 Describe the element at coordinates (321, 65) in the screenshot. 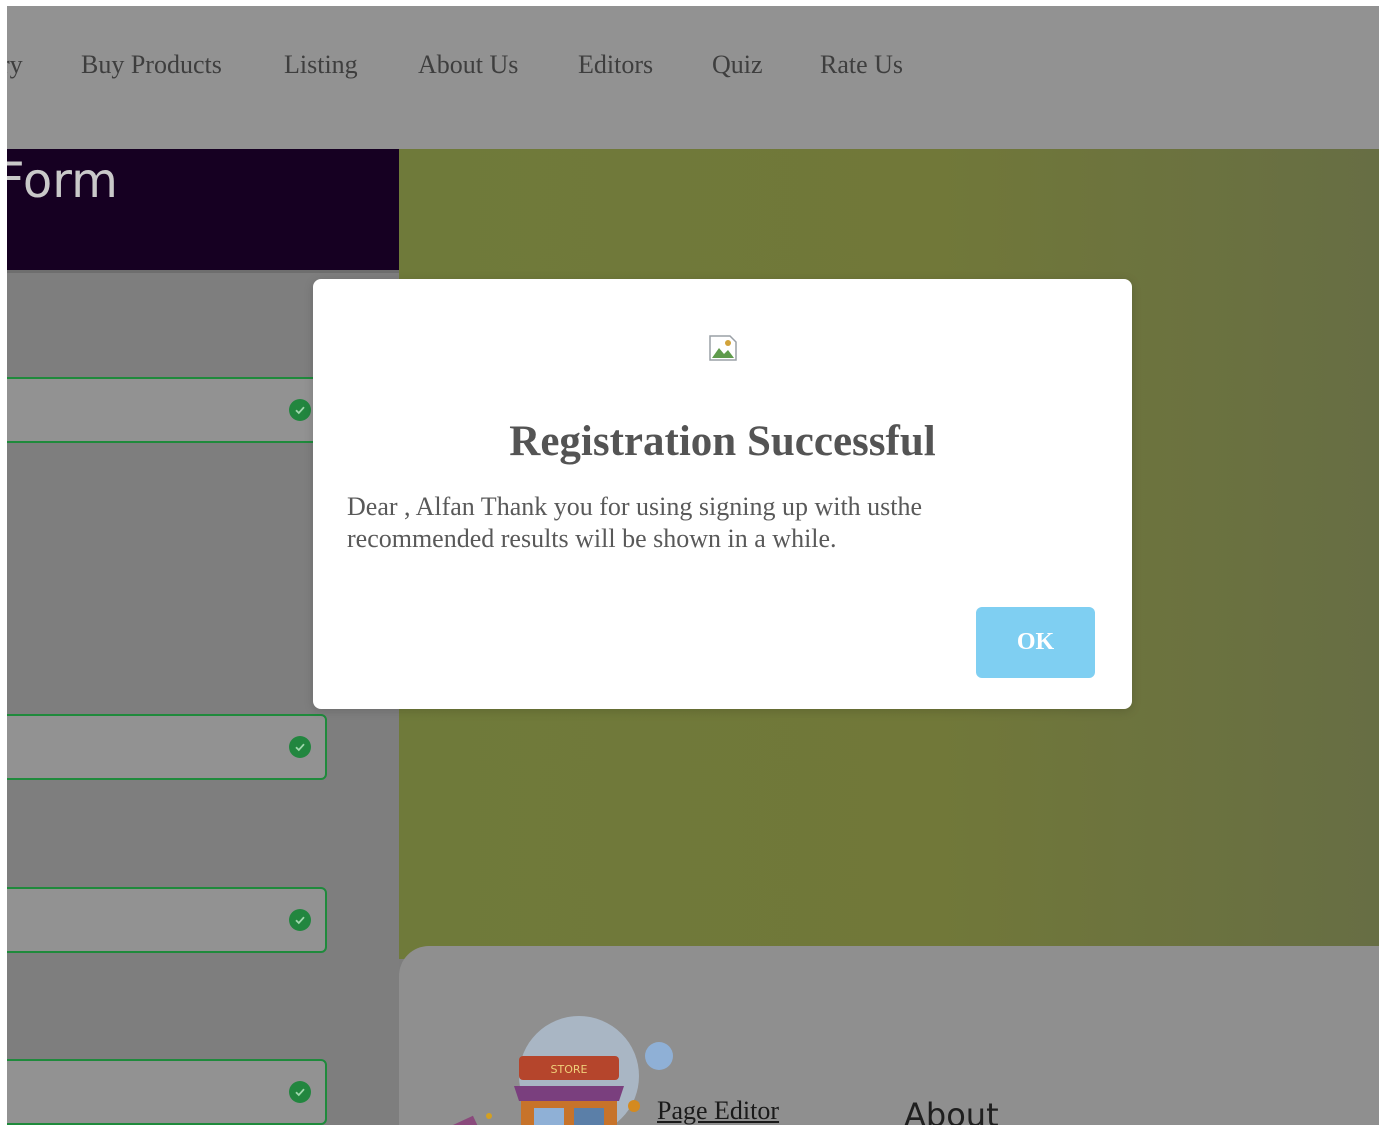

I see `nav-item-listing: Listing` at that location.